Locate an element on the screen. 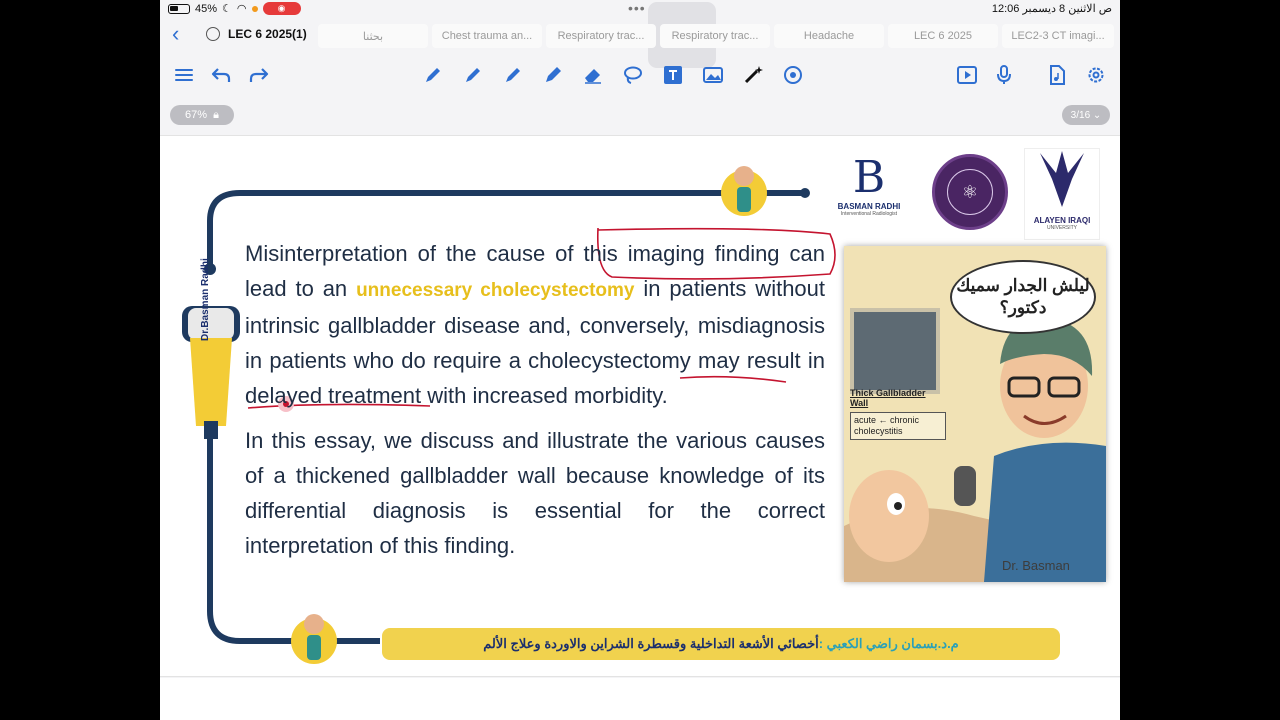  redo-icon is located at coordinates (259, 75).